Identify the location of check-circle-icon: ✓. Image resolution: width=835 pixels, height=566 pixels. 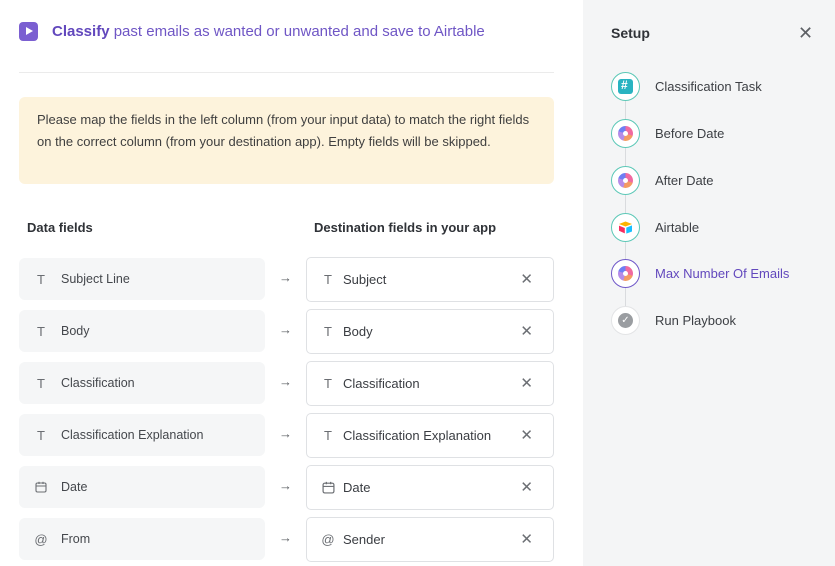
(625, 320).